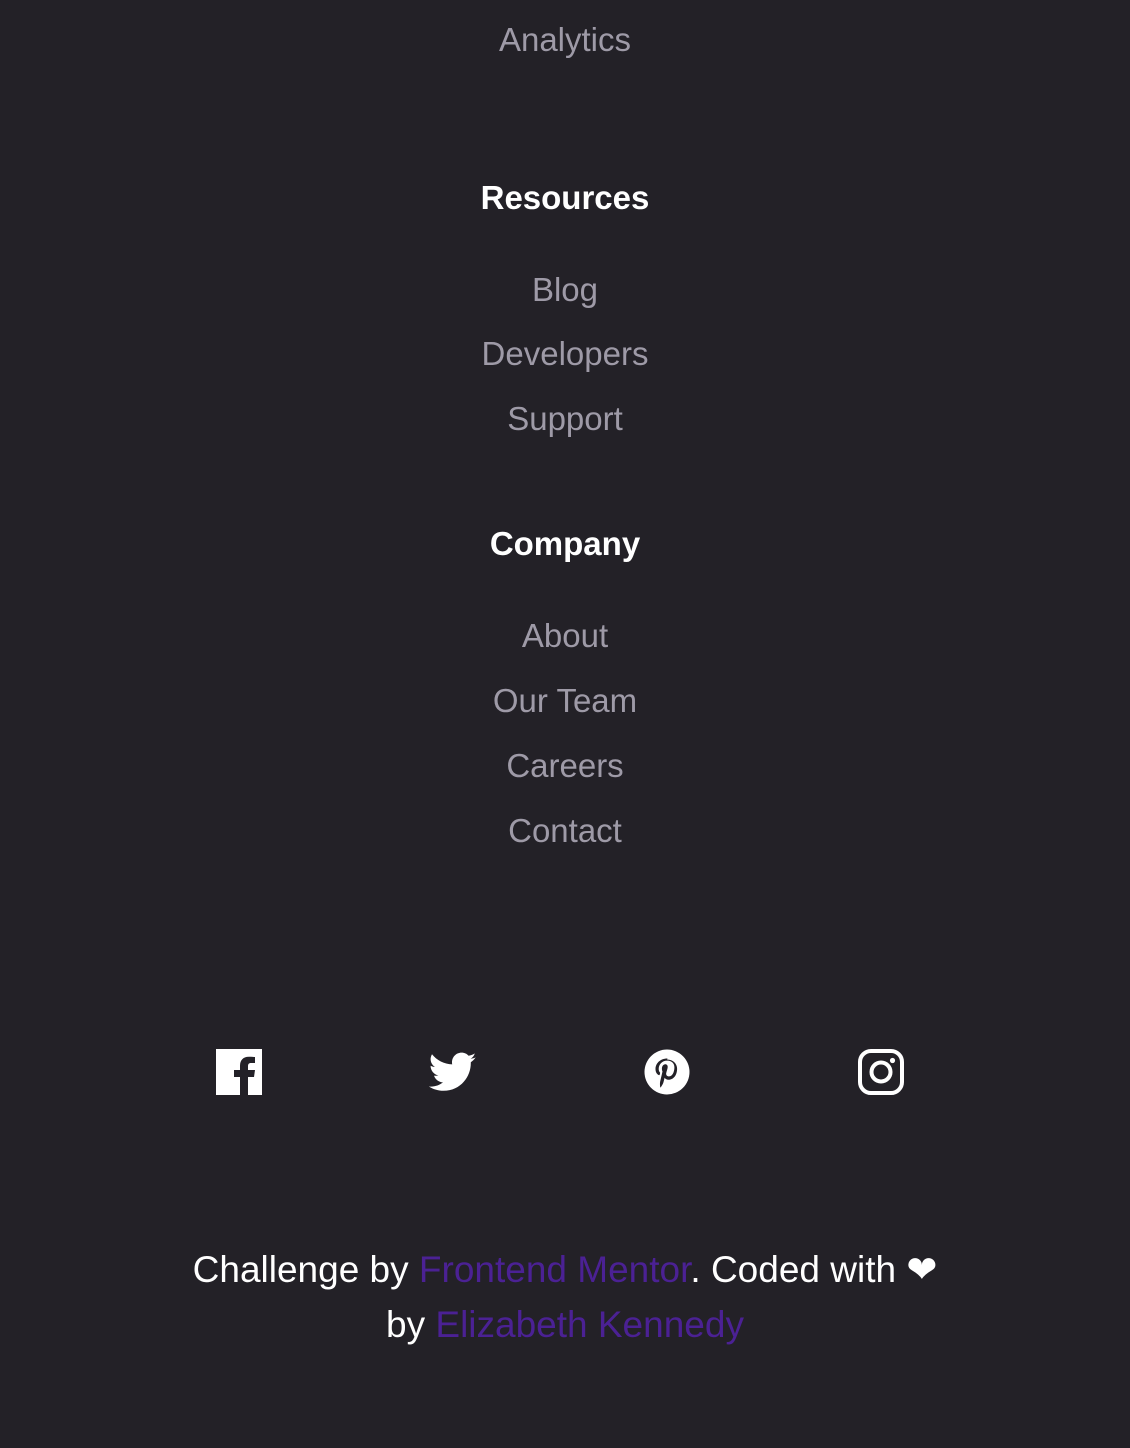  What do you see at coordinates (554, 1269) in the screenshot?
I see `frontend-mentor-link: Frontend Mentor` at bounding box center [554, 1269].